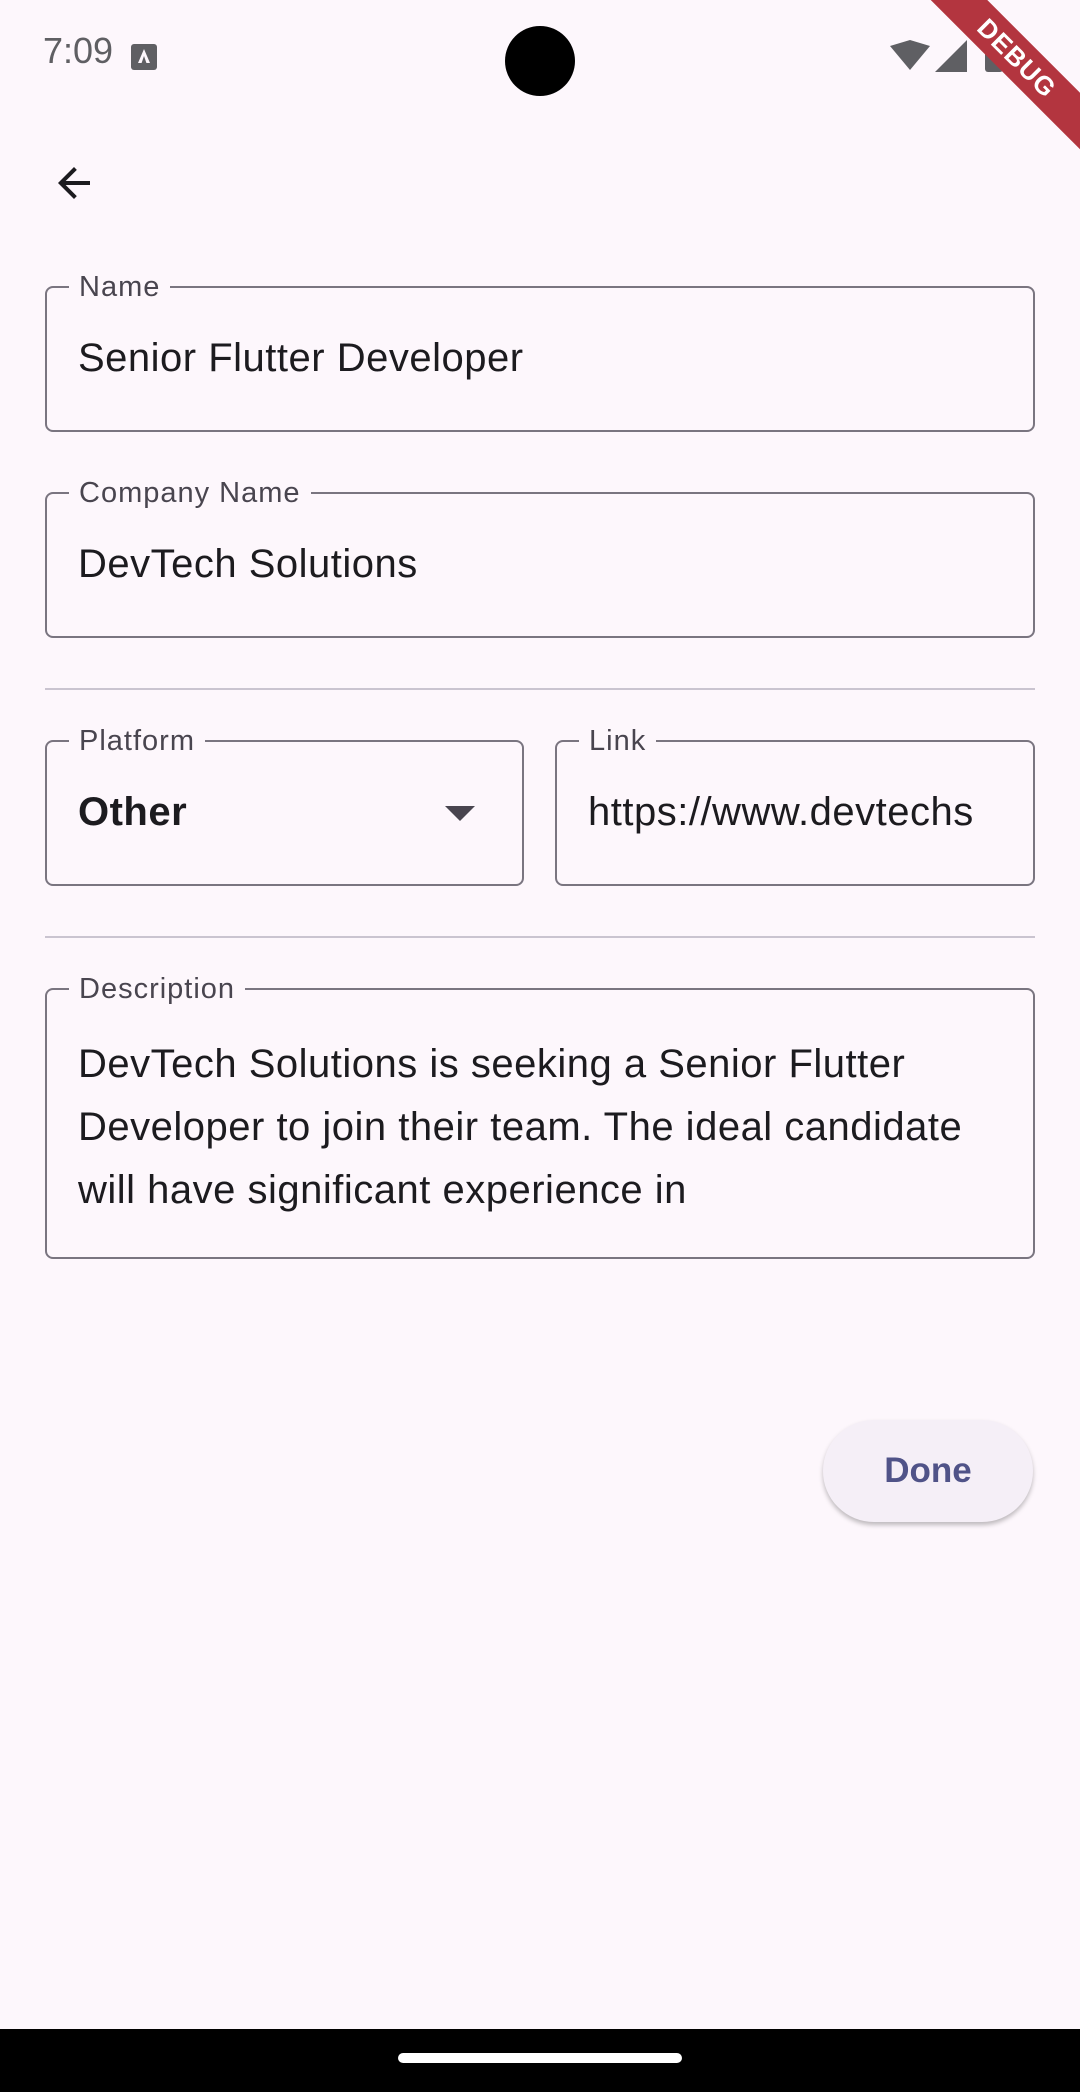 This screenshot has width=1080, height=2092. I want to click on description-label: Description, so click(157, 989).